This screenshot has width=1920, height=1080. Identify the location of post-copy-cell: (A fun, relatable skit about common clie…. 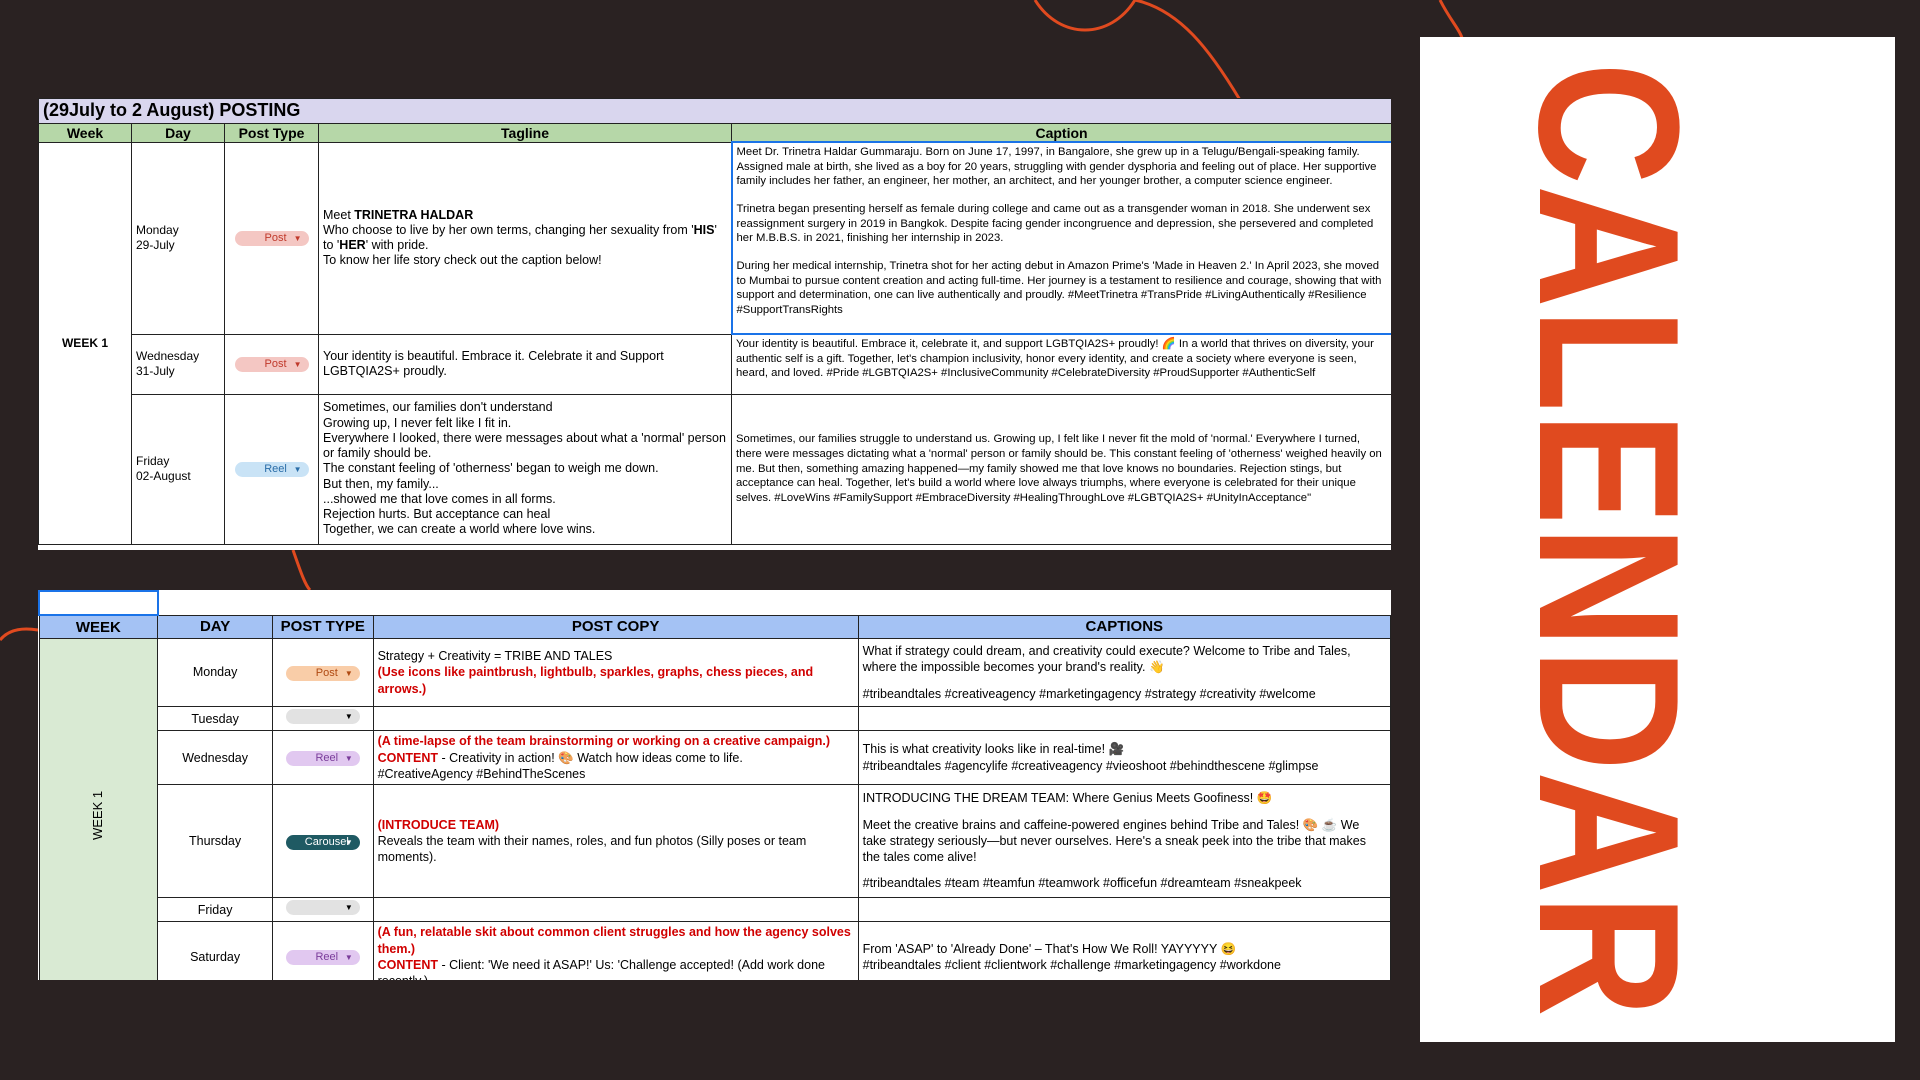
(615, 950).